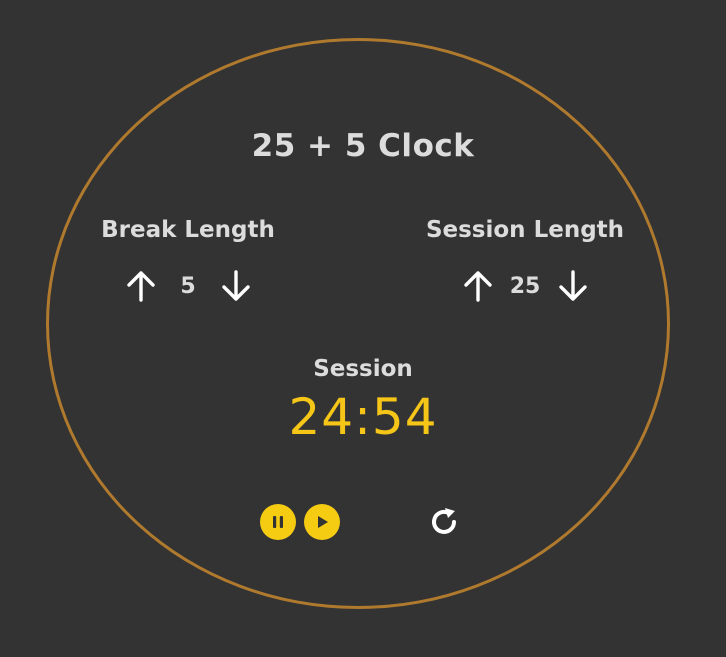 The width and height of the screenshot is (726, 657). Describe the element at coordinates (525, 230) in the screenshot. I see `session-label: Session Length` at that location.